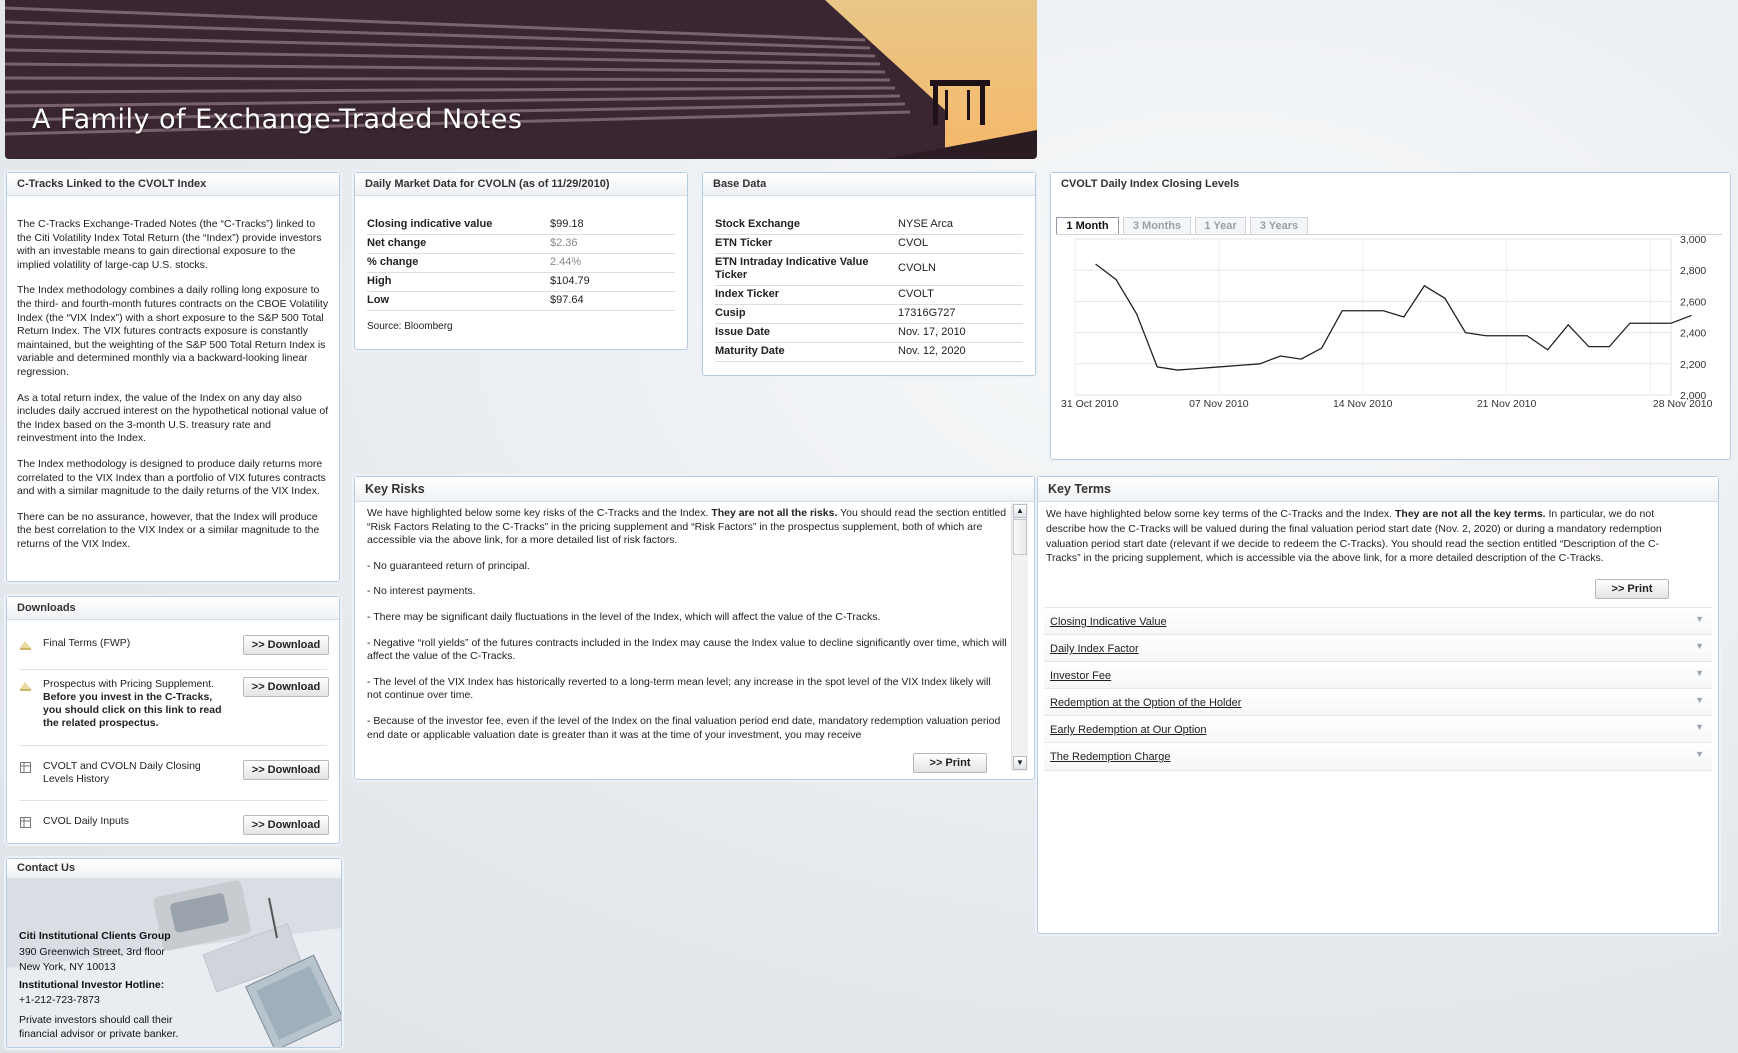 This screenshot has width=1738, height=1053. I want to click on term-link: Early Redemption at Our Option, so click(1128, 730).